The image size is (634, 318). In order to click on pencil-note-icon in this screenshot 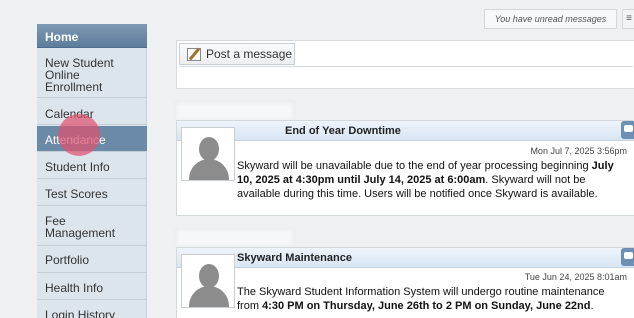, I will do `click(194, 54)`.